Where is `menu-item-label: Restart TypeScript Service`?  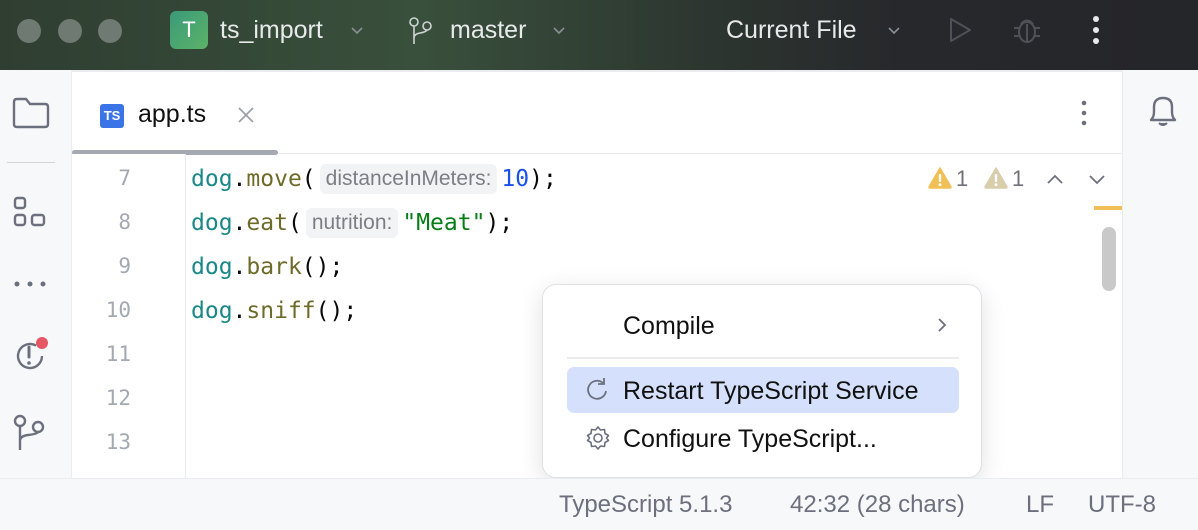 menu-item-label: Restart TypeScript Service is located at coordinates (771, 391).